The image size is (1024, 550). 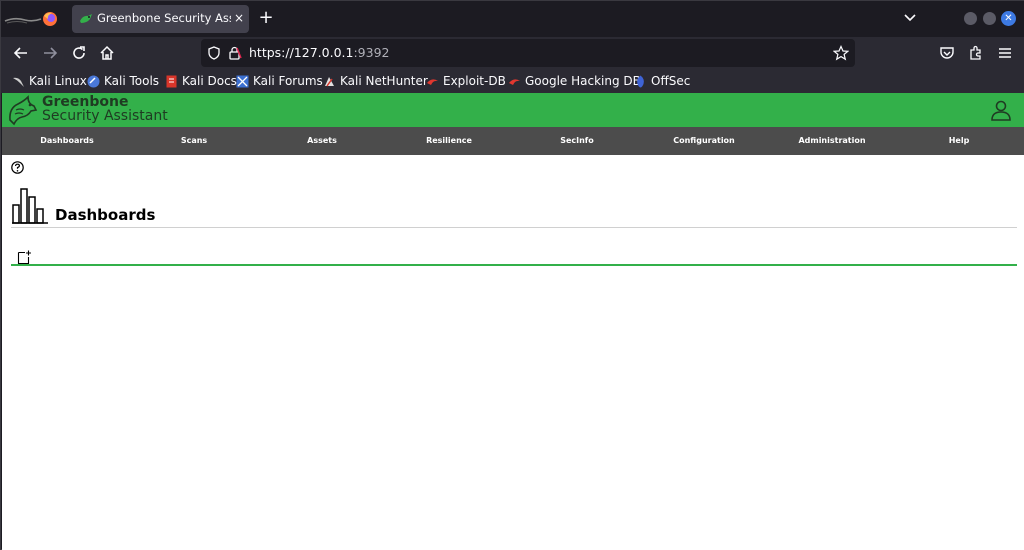 What do you see at coordinates (50, 19) in the screenshot?
I see `firefox-view-icon` at bounding box center [50, 19].